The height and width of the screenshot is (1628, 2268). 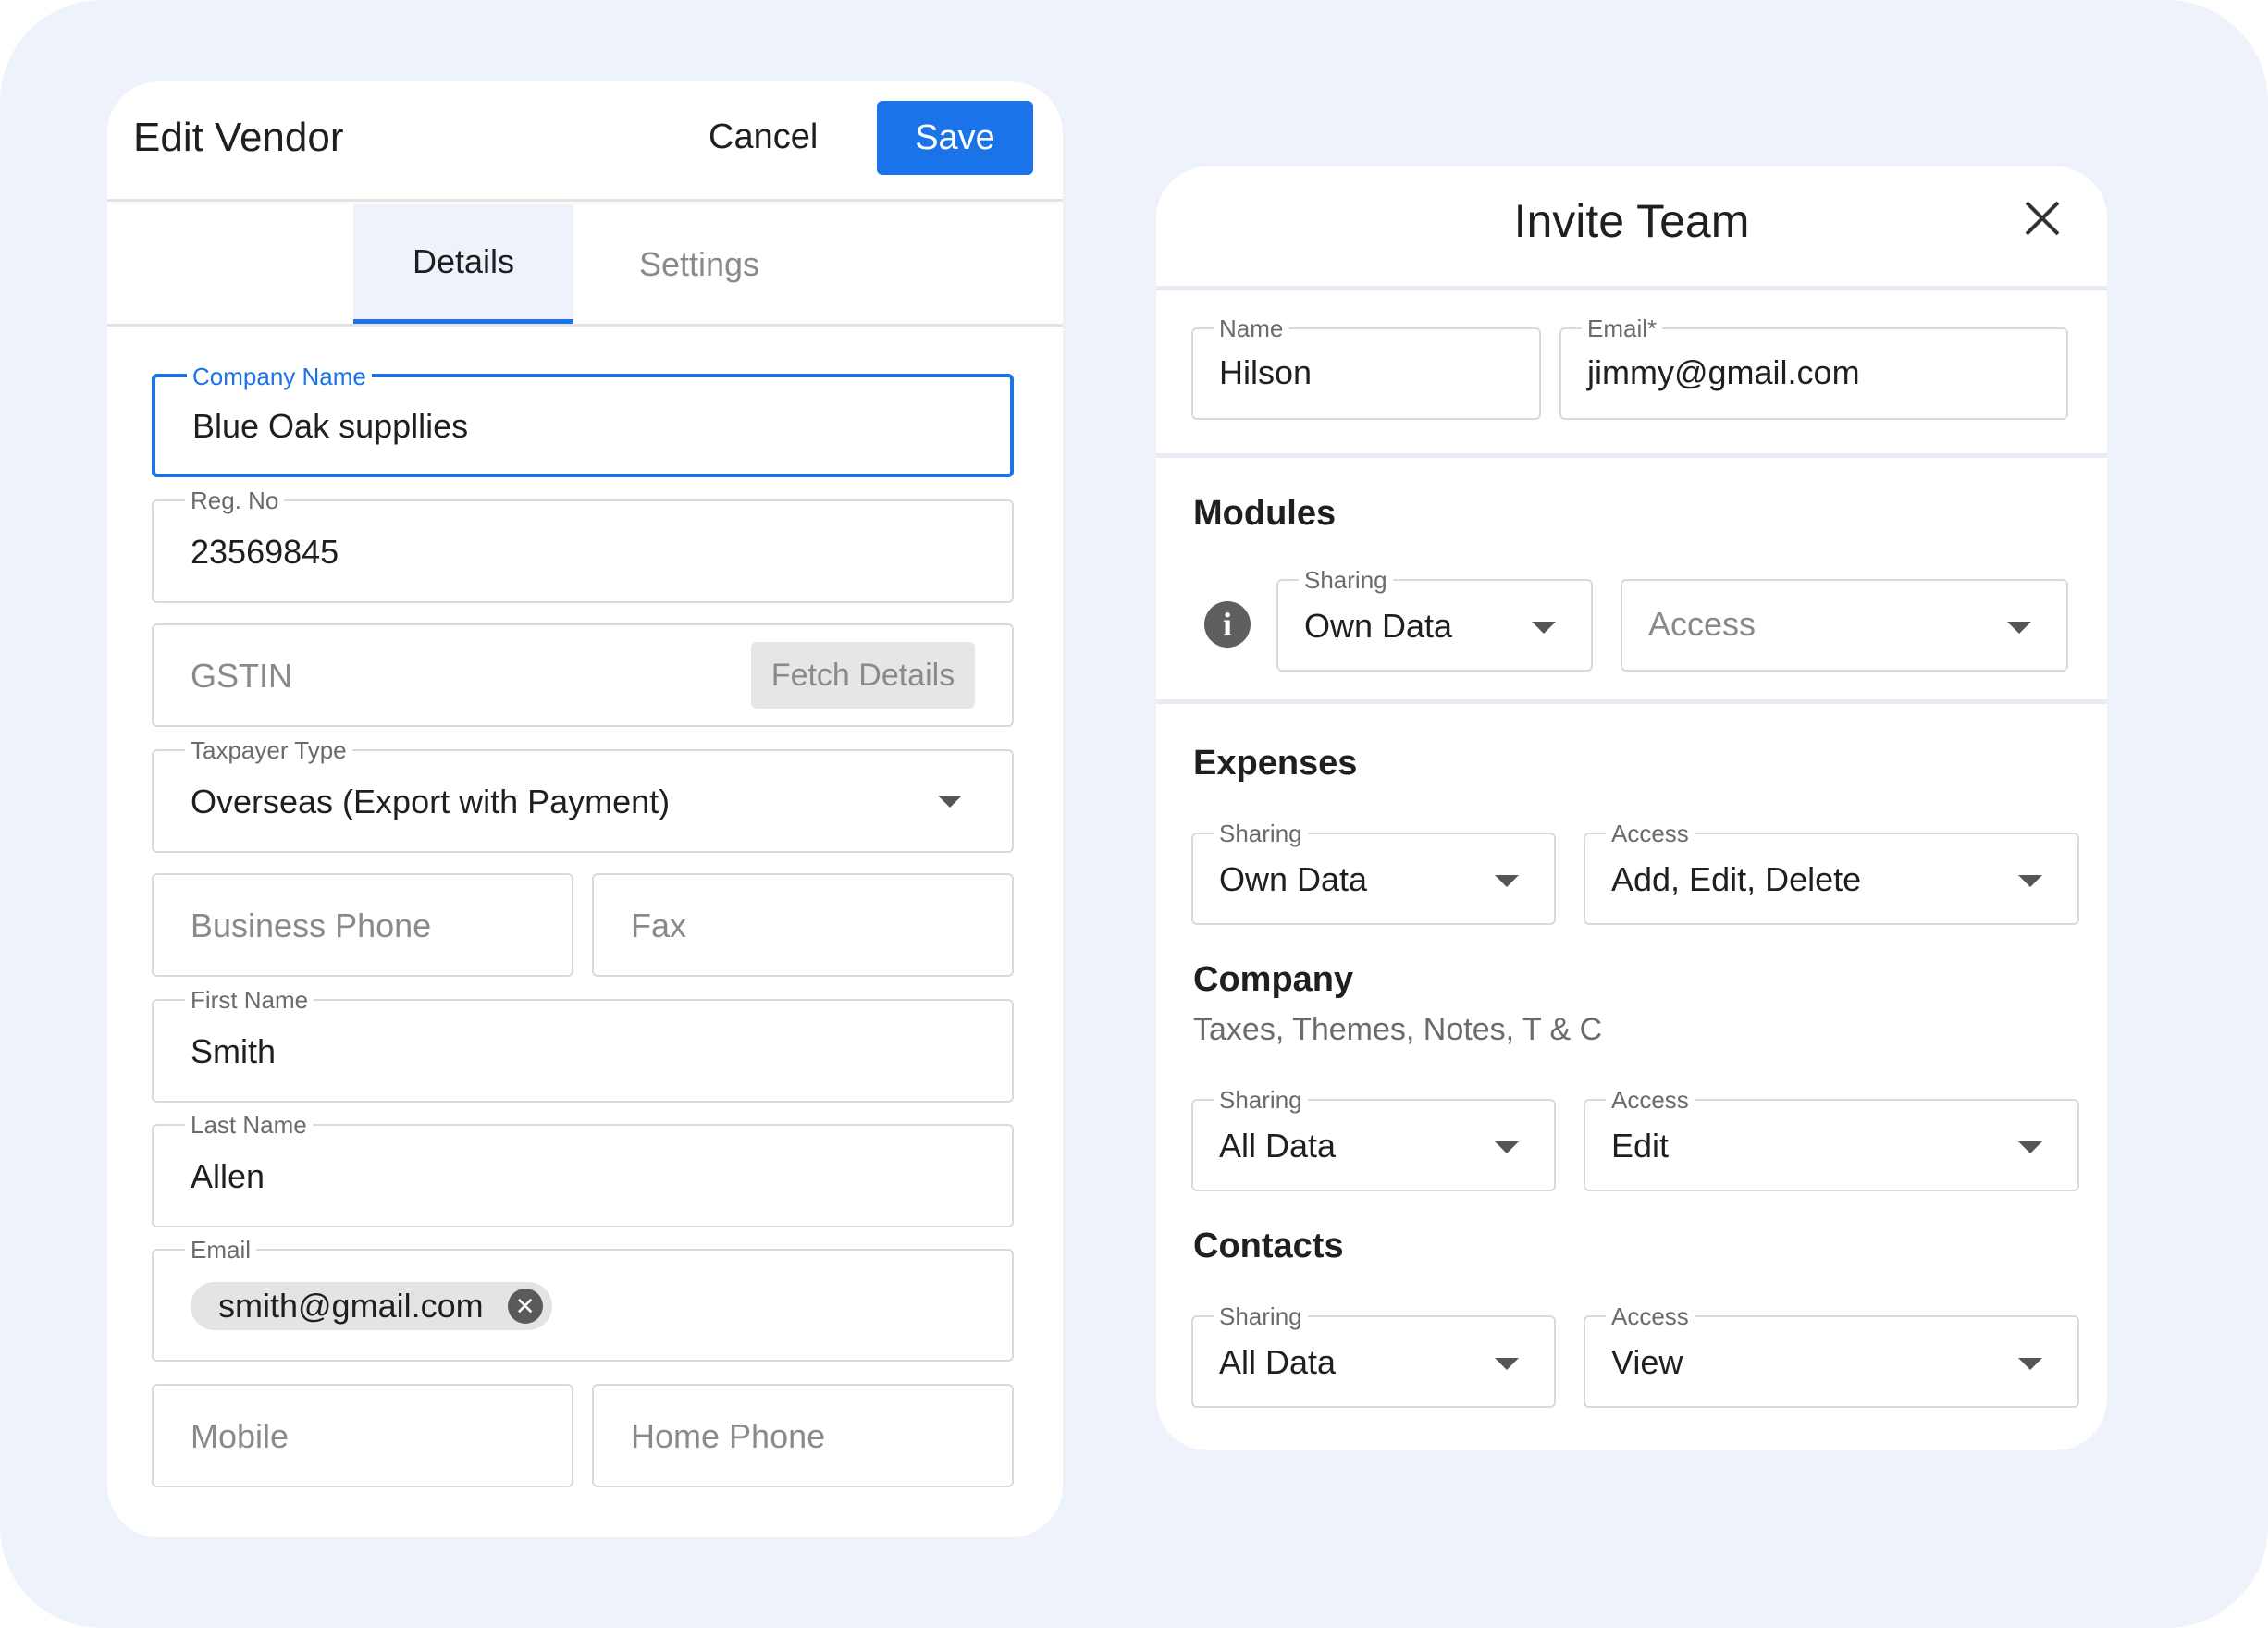 What do you see at coordinates (1374, 1138) in the screenshot?
I see `company-sharing-select: Sharing All Data` at bounding box center [1374, 1138].